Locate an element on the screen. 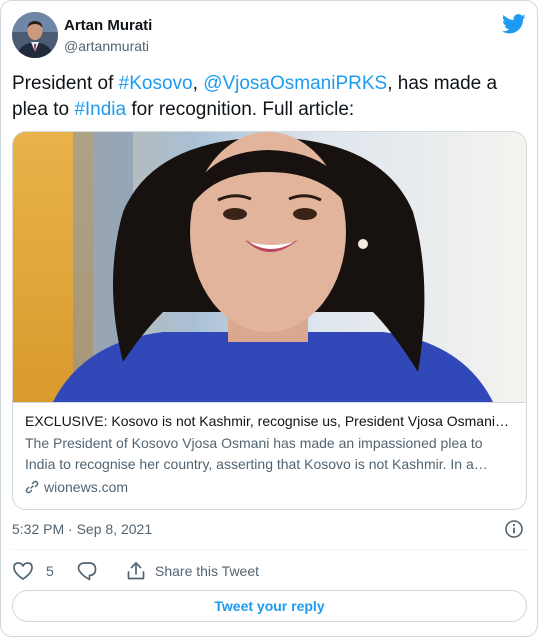 The width and height of the screenshot is (538, 637). reply-icon is located at coordinates (87, 571).